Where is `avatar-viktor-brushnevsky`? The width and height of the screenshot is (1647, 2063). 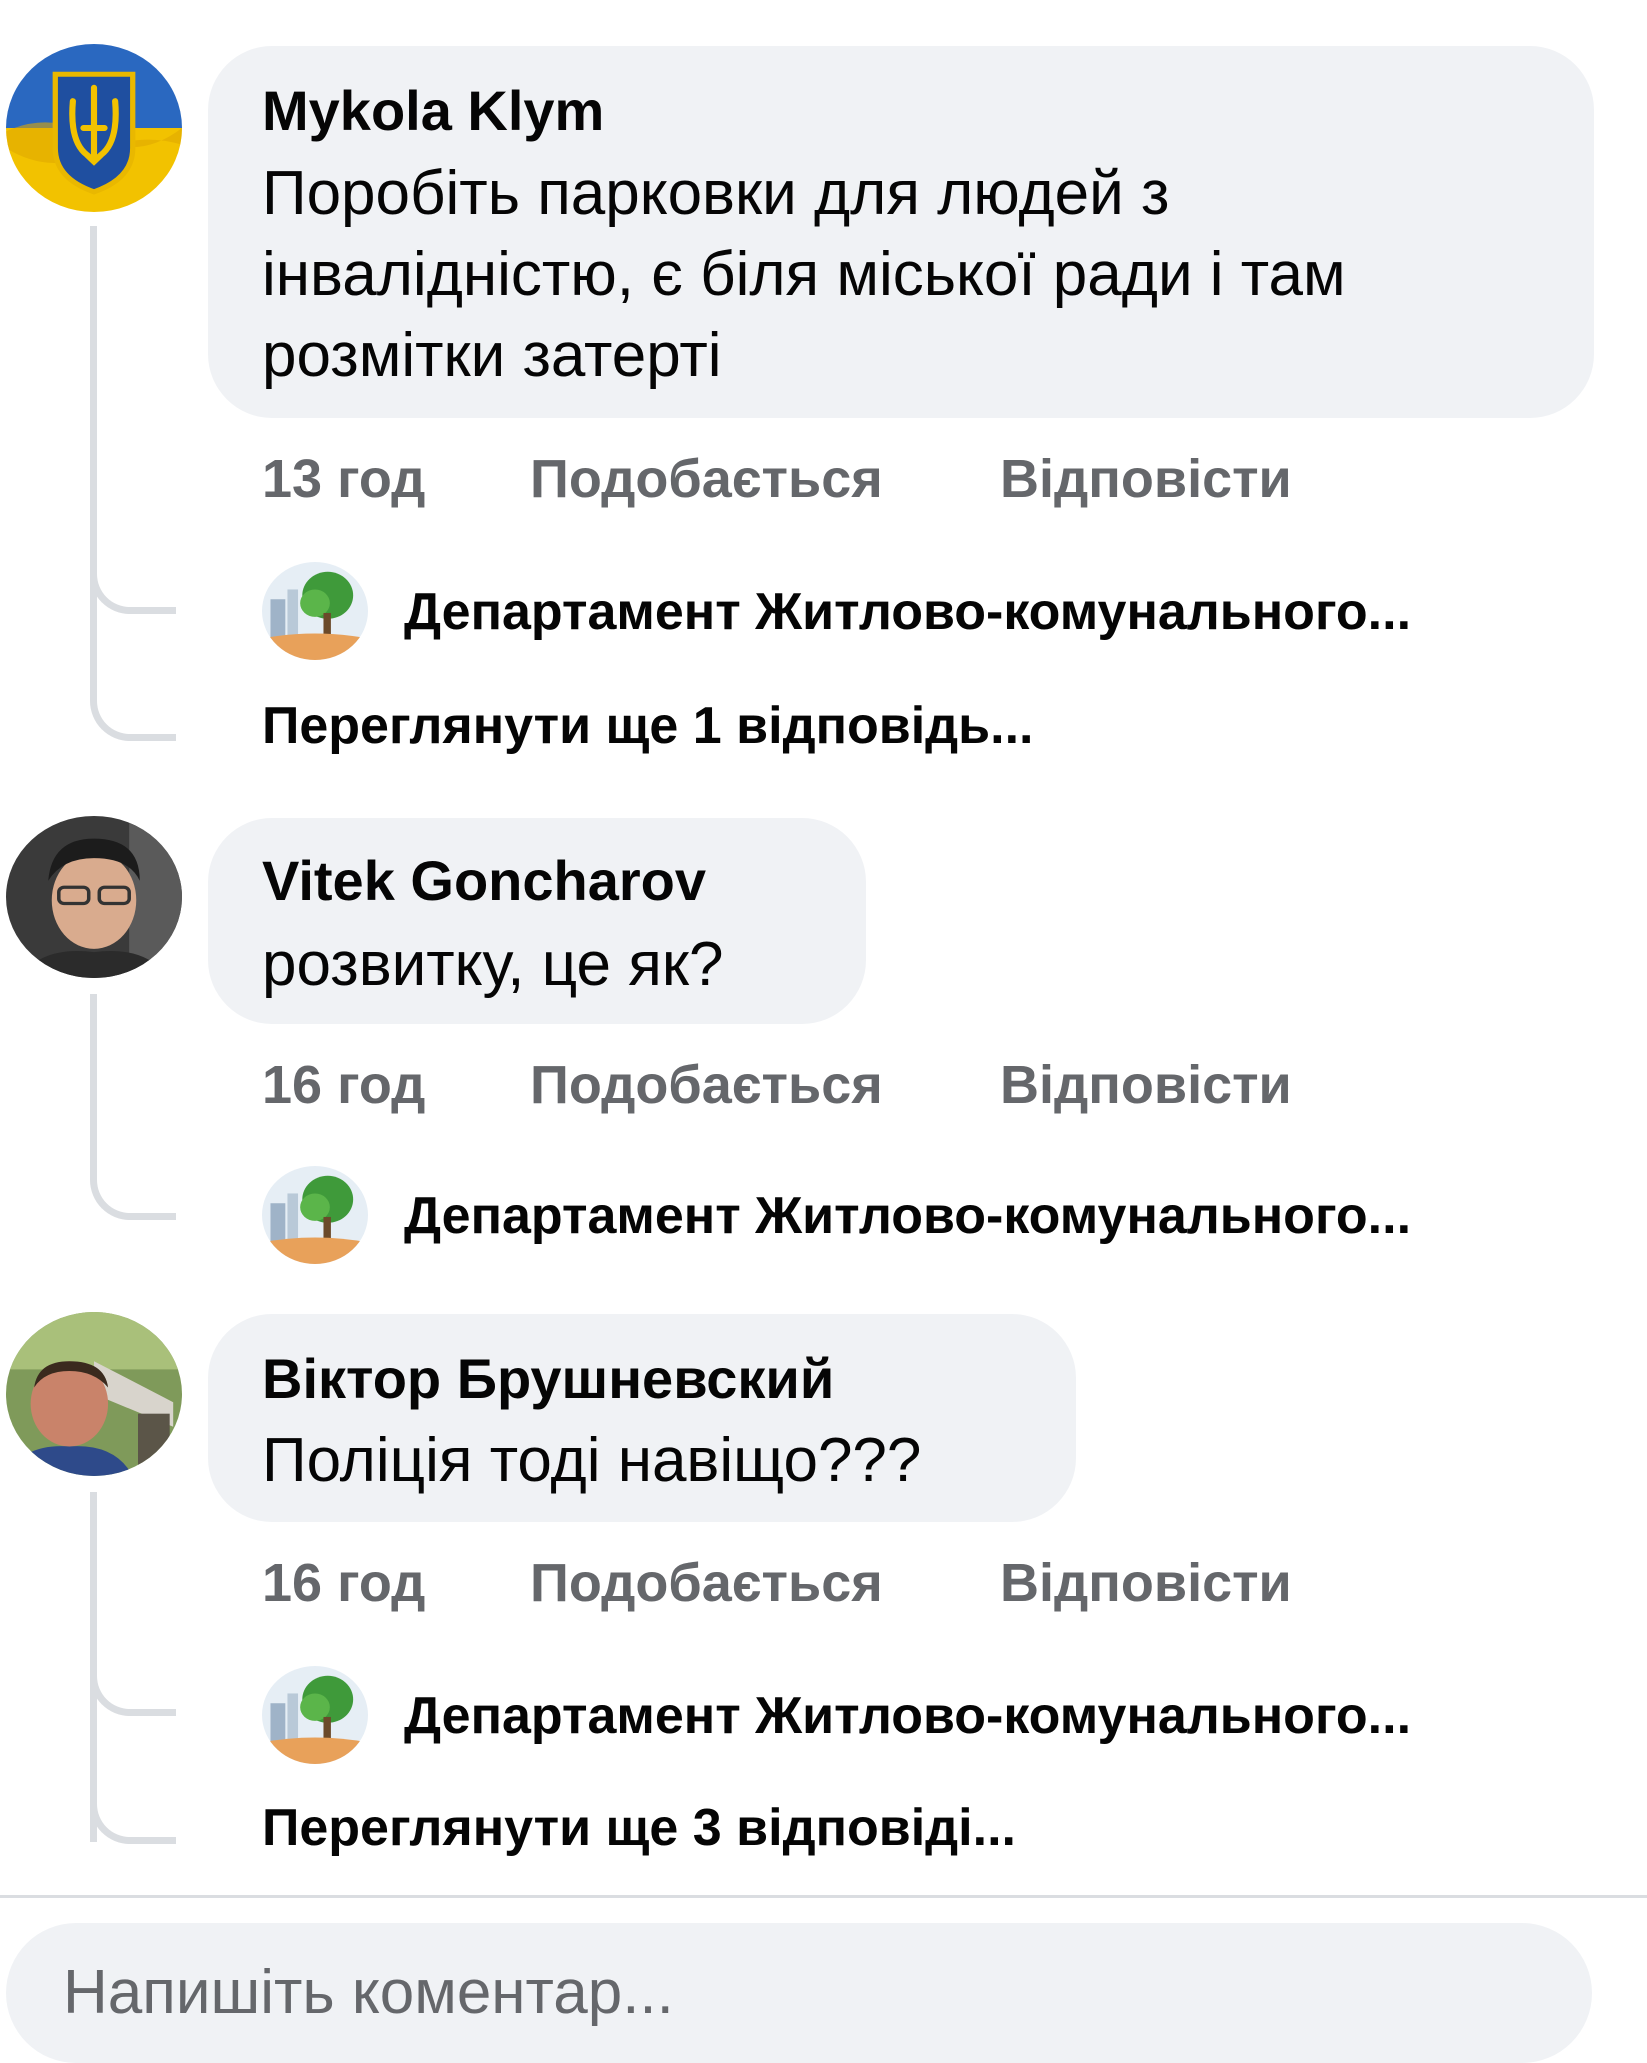
avatar-viktor-brushnevsky is located at coordinates (94, 1394).